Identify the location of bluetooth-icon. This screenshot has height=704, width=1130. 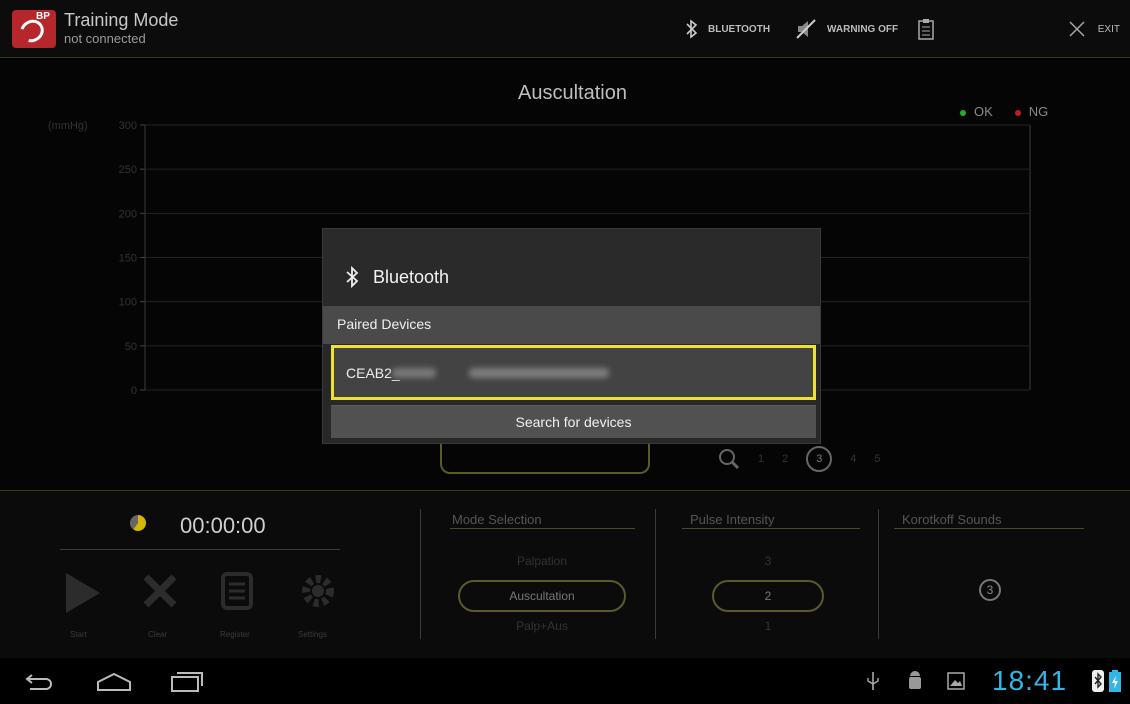
(352, 277).